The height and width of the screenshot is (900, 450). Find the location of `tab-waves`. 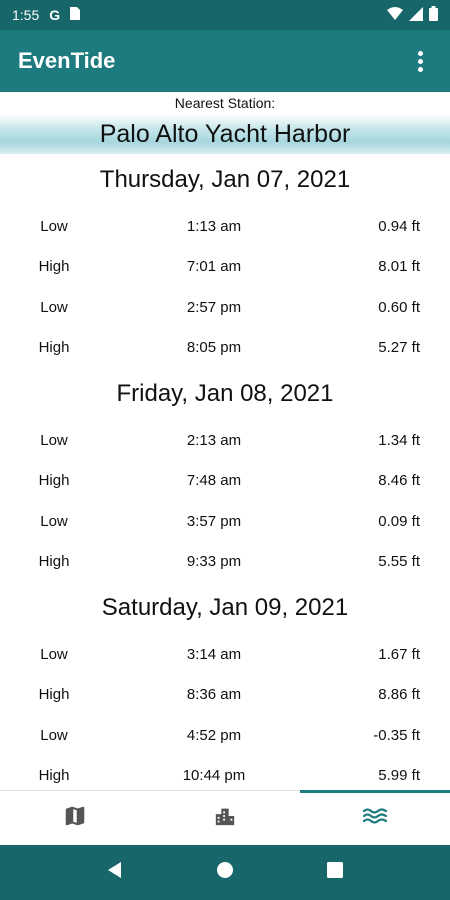

tab-waves is located at coordinates (375, 817).